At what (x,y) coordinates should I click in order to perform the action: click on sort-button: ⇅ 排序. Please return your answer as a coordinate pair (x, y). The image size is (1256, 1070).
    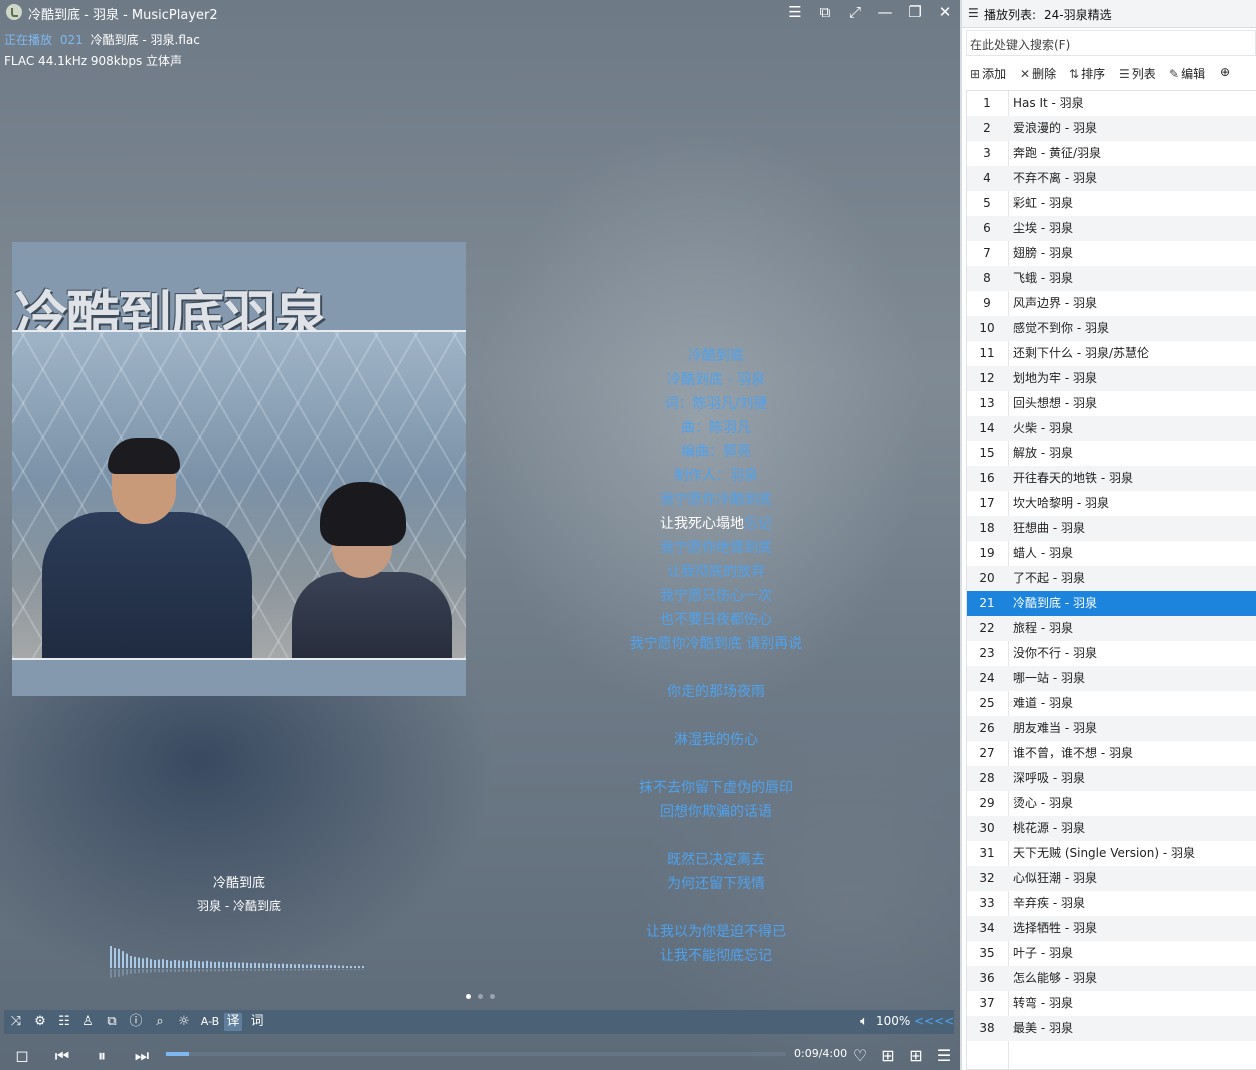
    Looking at the image, I should click on (1087, 73).